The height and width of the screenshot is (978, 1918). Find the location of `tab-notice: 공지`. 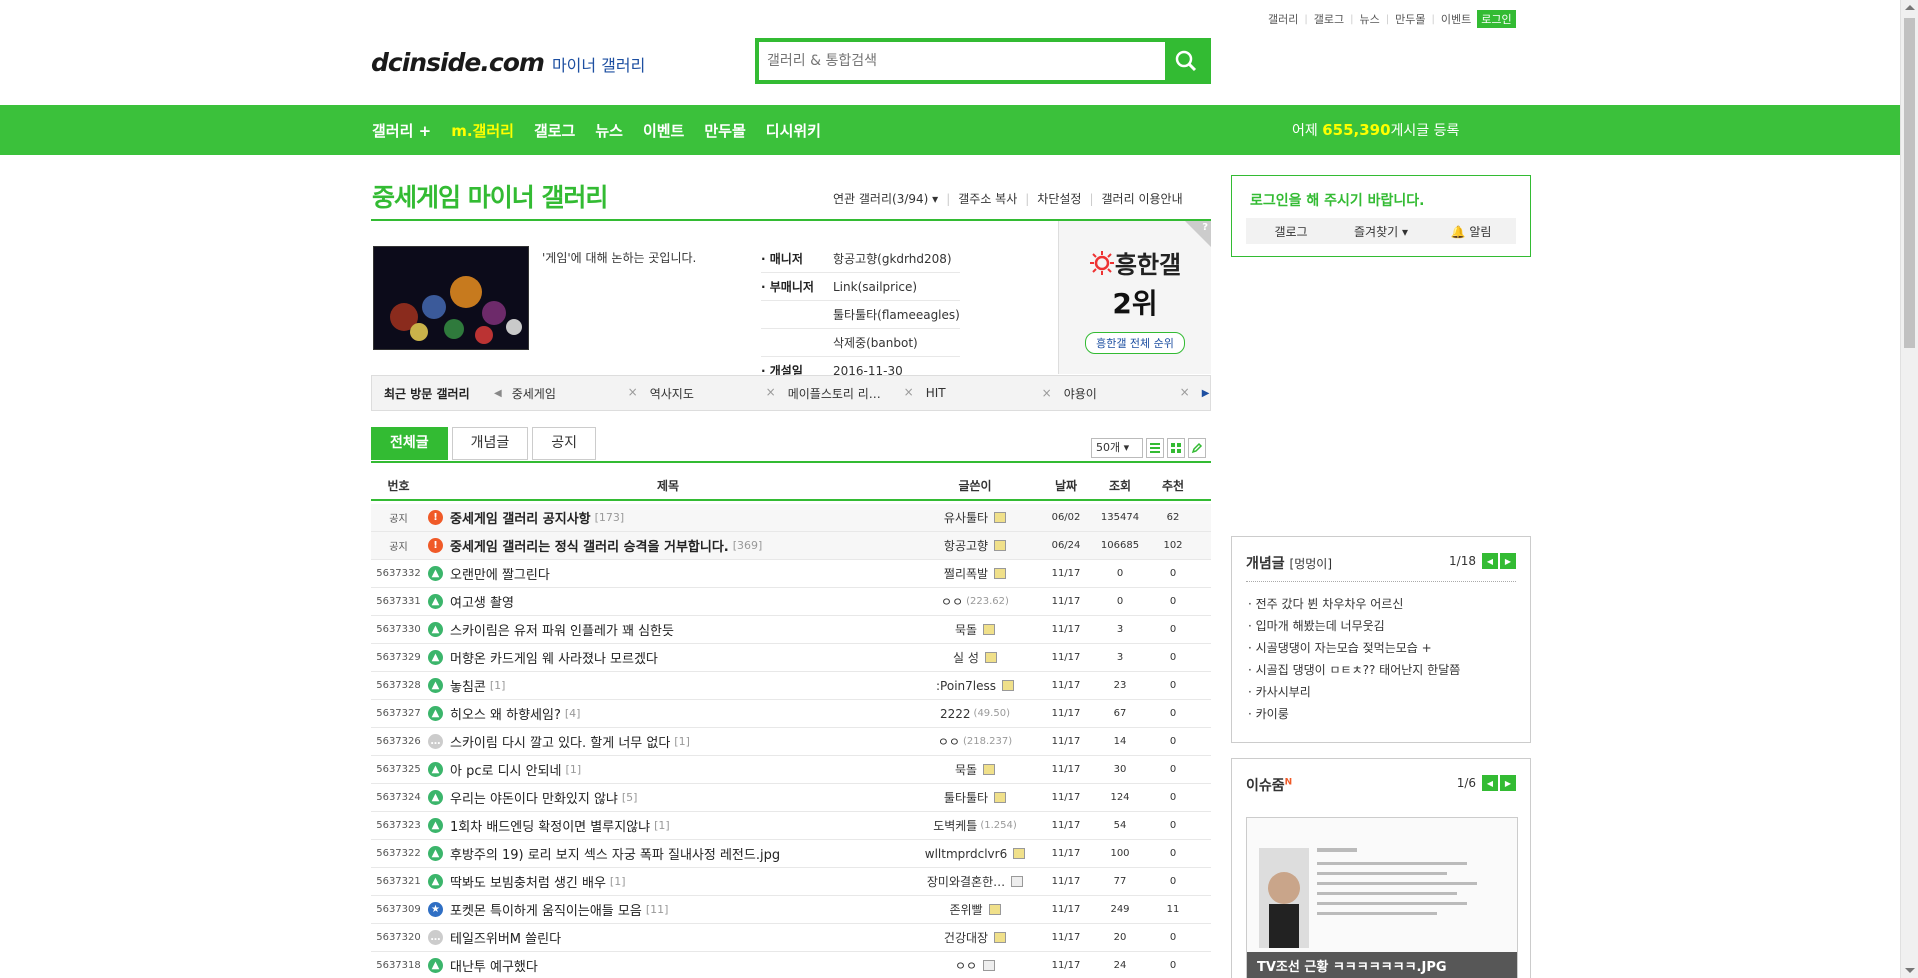

tab-notice: 공지 is located at coordinates (564, 443).